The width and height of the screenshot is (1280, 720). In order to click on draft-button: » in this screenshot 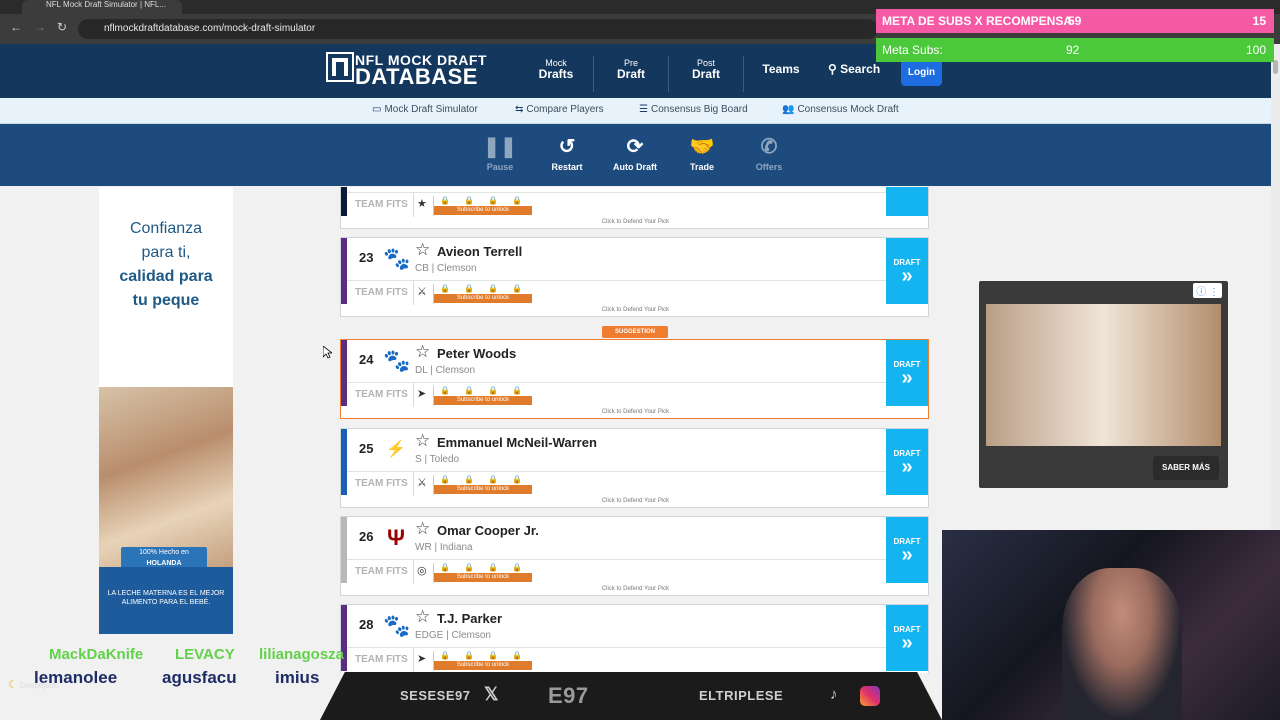, I will do `click(907, 201)`.